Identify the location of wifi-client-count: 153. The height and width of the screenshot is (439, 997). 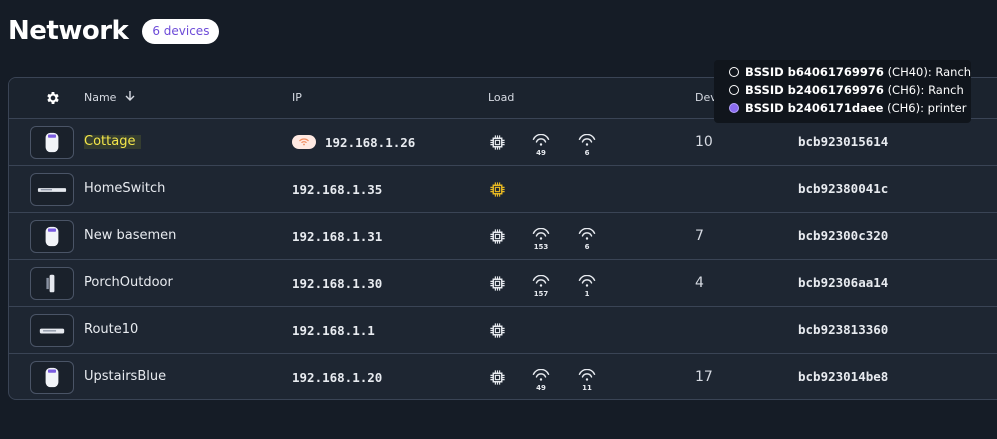
(541, 247).